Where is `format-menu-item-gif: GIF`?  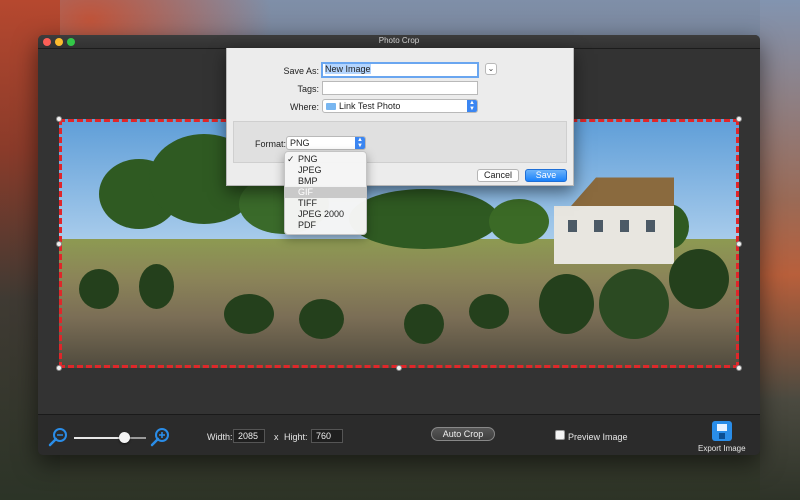
format-menu-item-gif: GIF is located at coordinates (325, 192).